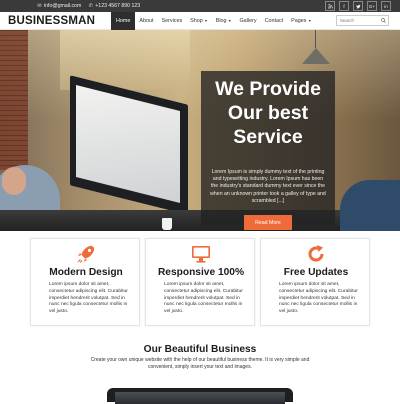 The height and width of the screenshot is (404, 400). What do you see at coordinates (268, 137) in the screenshot?
I see `hero-heading-line-3: Service` at bounding box center [268, 137].